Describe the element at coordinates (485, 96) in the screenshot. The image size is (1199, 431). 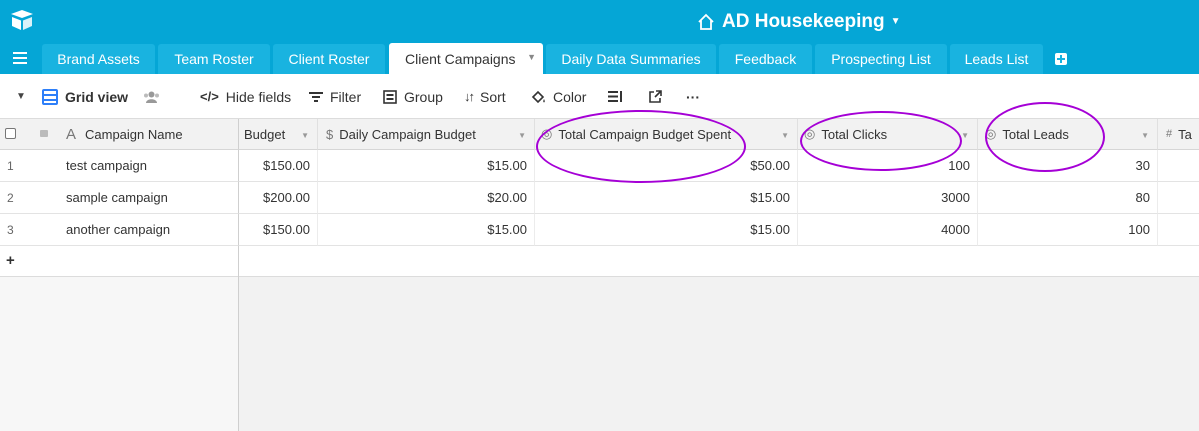
I see `sort-button: ↓↑ Sort` at that location.